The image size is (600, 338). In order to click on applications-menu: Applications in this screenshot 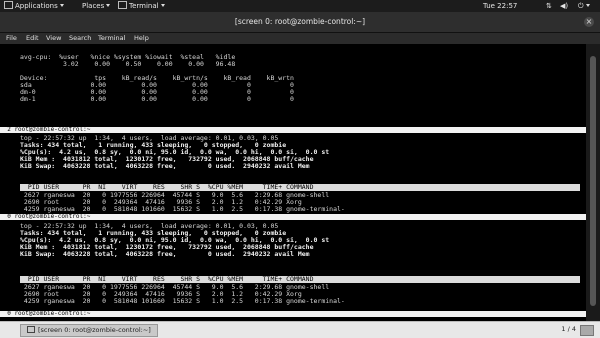, I will do `click(34, 6)`.